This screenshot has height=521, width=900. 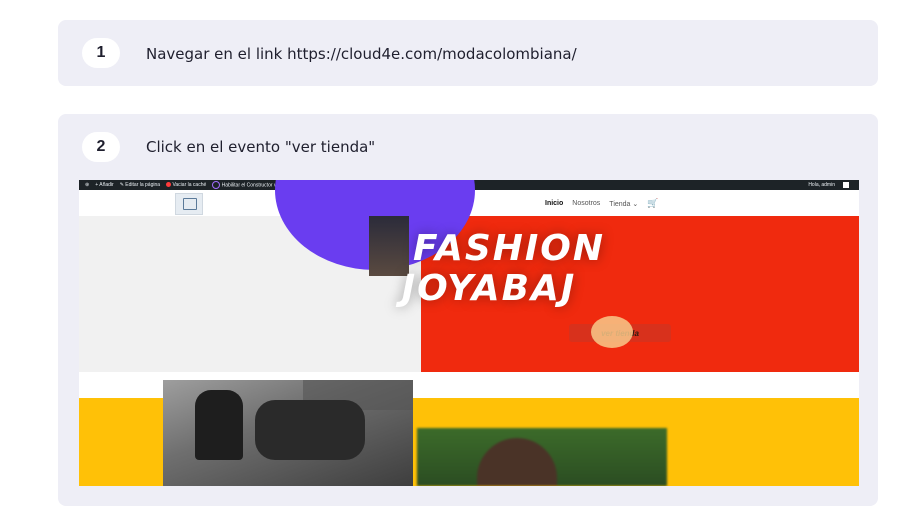 I want to click on portrait-photo, so click(x=542, y=457).